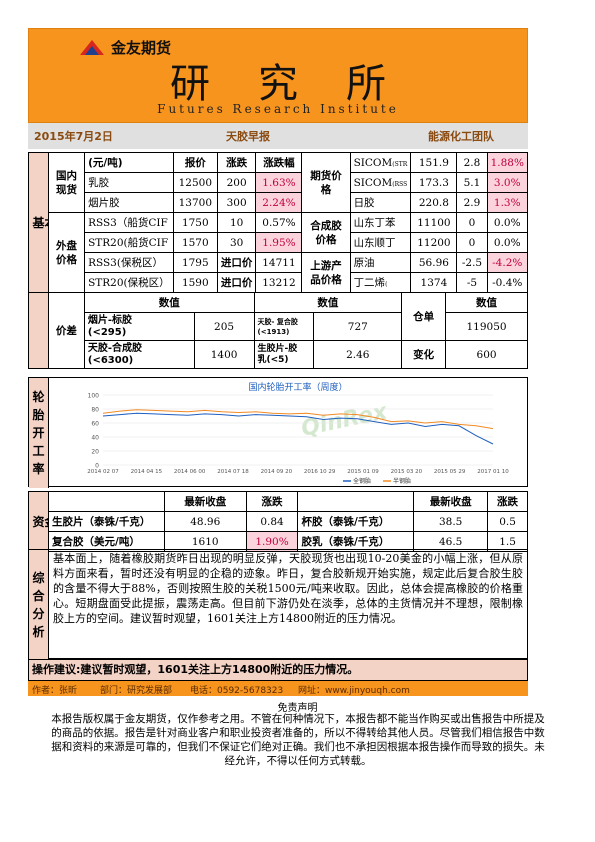 The height and width of the screenshot is (842, 595). I want to click on spread-value: 205, so click(224, 326).